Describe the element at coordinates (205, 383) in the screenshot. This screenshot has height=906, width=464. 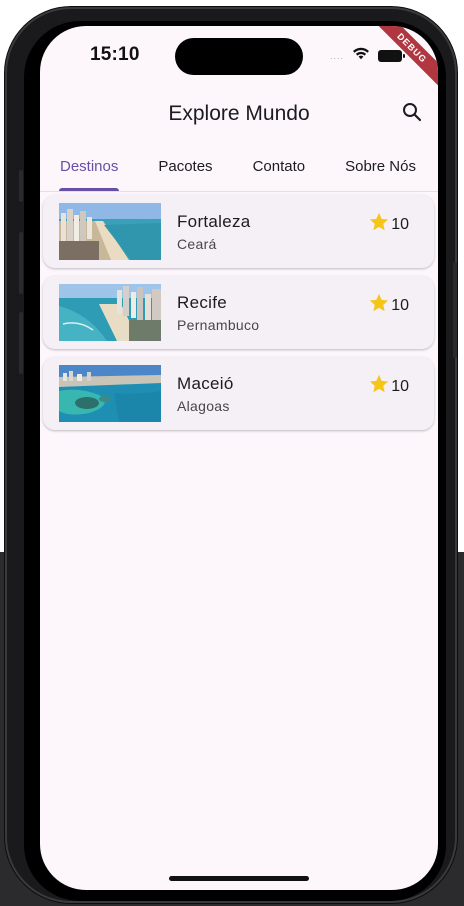
I see `destination-name: Maceió` at that location.